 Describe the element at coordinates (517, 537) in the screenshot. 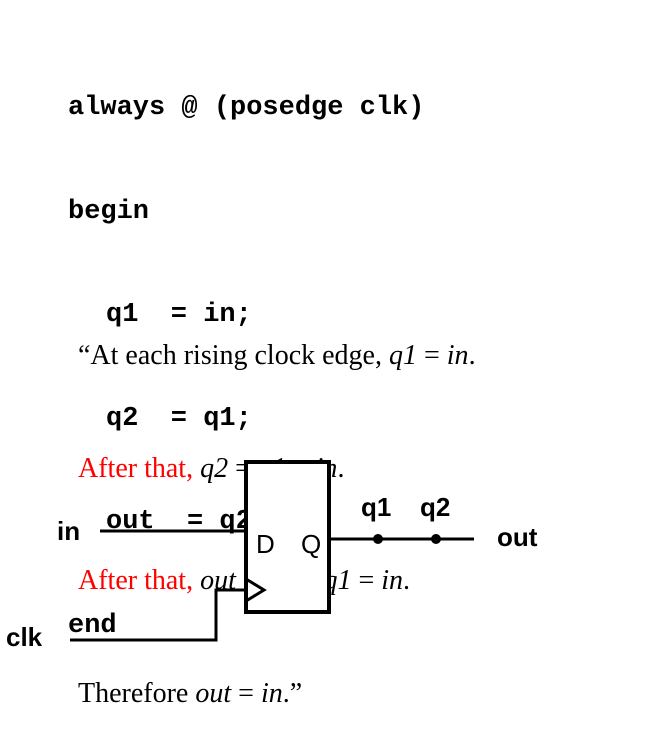

I see `output-label: out` at that location.